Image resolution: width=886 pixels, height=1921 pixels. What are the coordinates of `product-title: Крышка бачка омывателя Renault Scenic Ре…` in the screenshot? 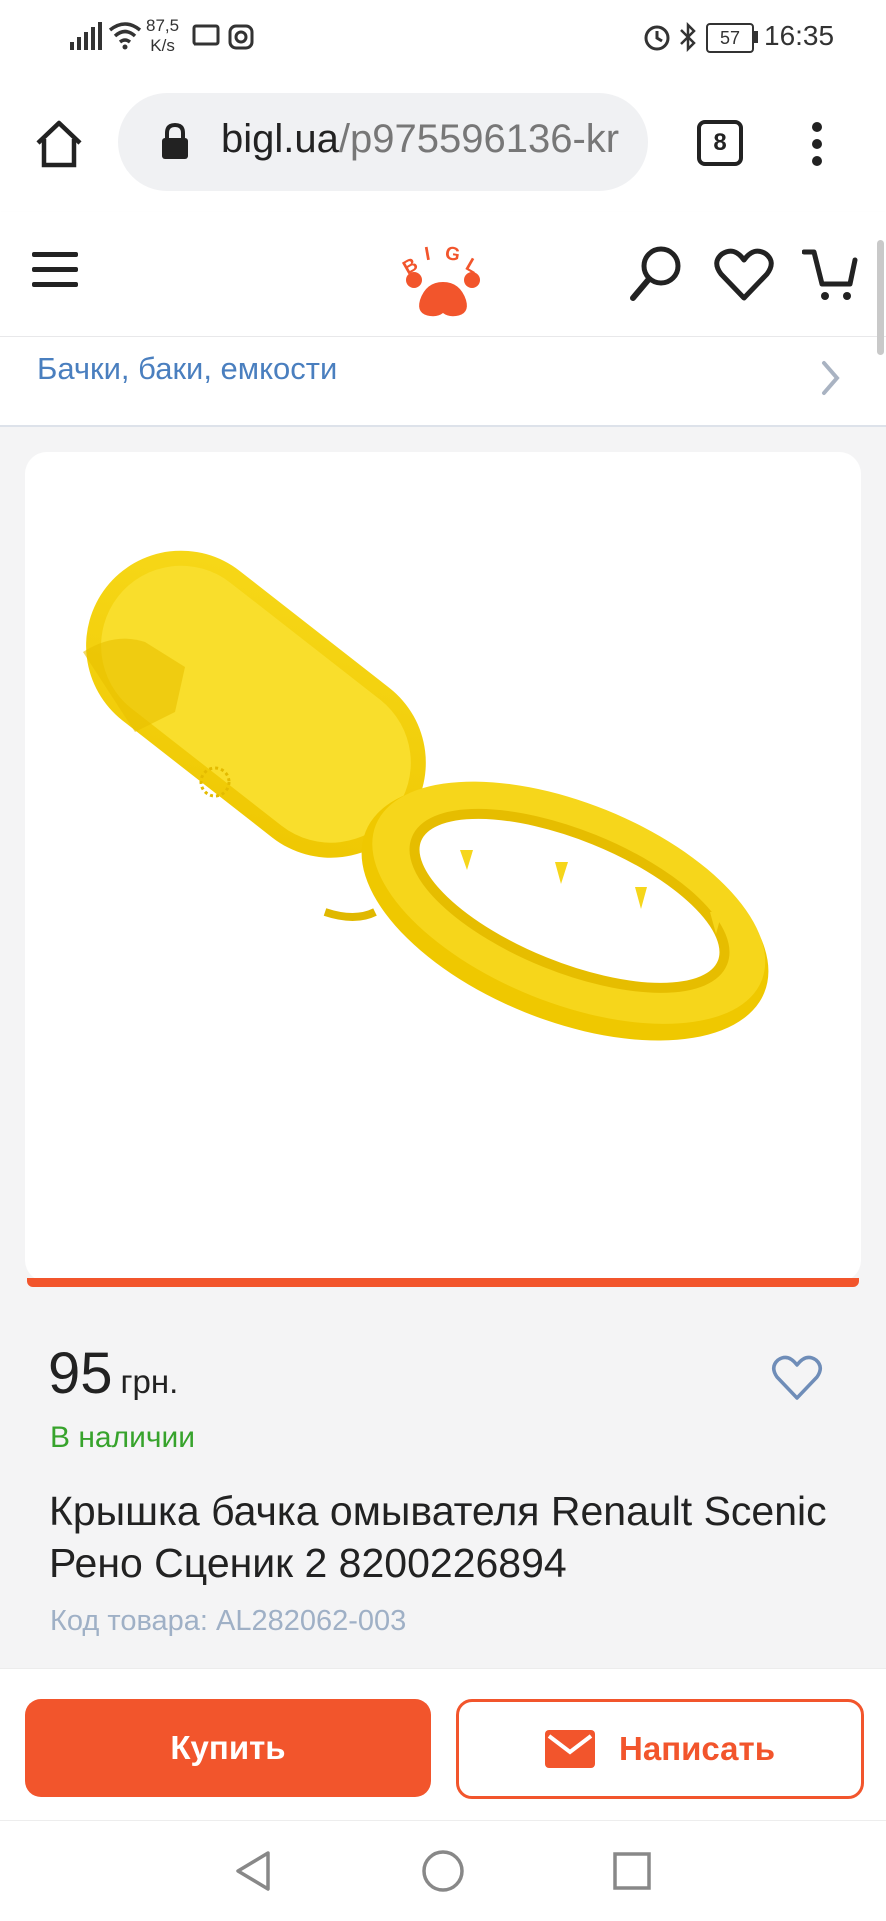 It's located at (438, 1537).